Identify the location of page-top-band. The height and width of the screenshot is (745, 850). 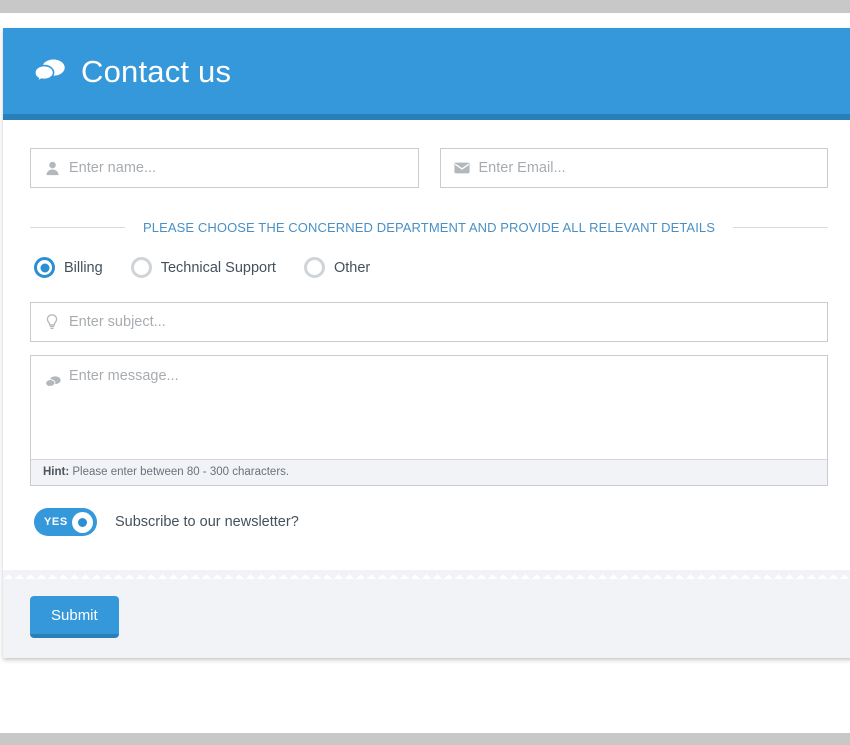
(425, 6).